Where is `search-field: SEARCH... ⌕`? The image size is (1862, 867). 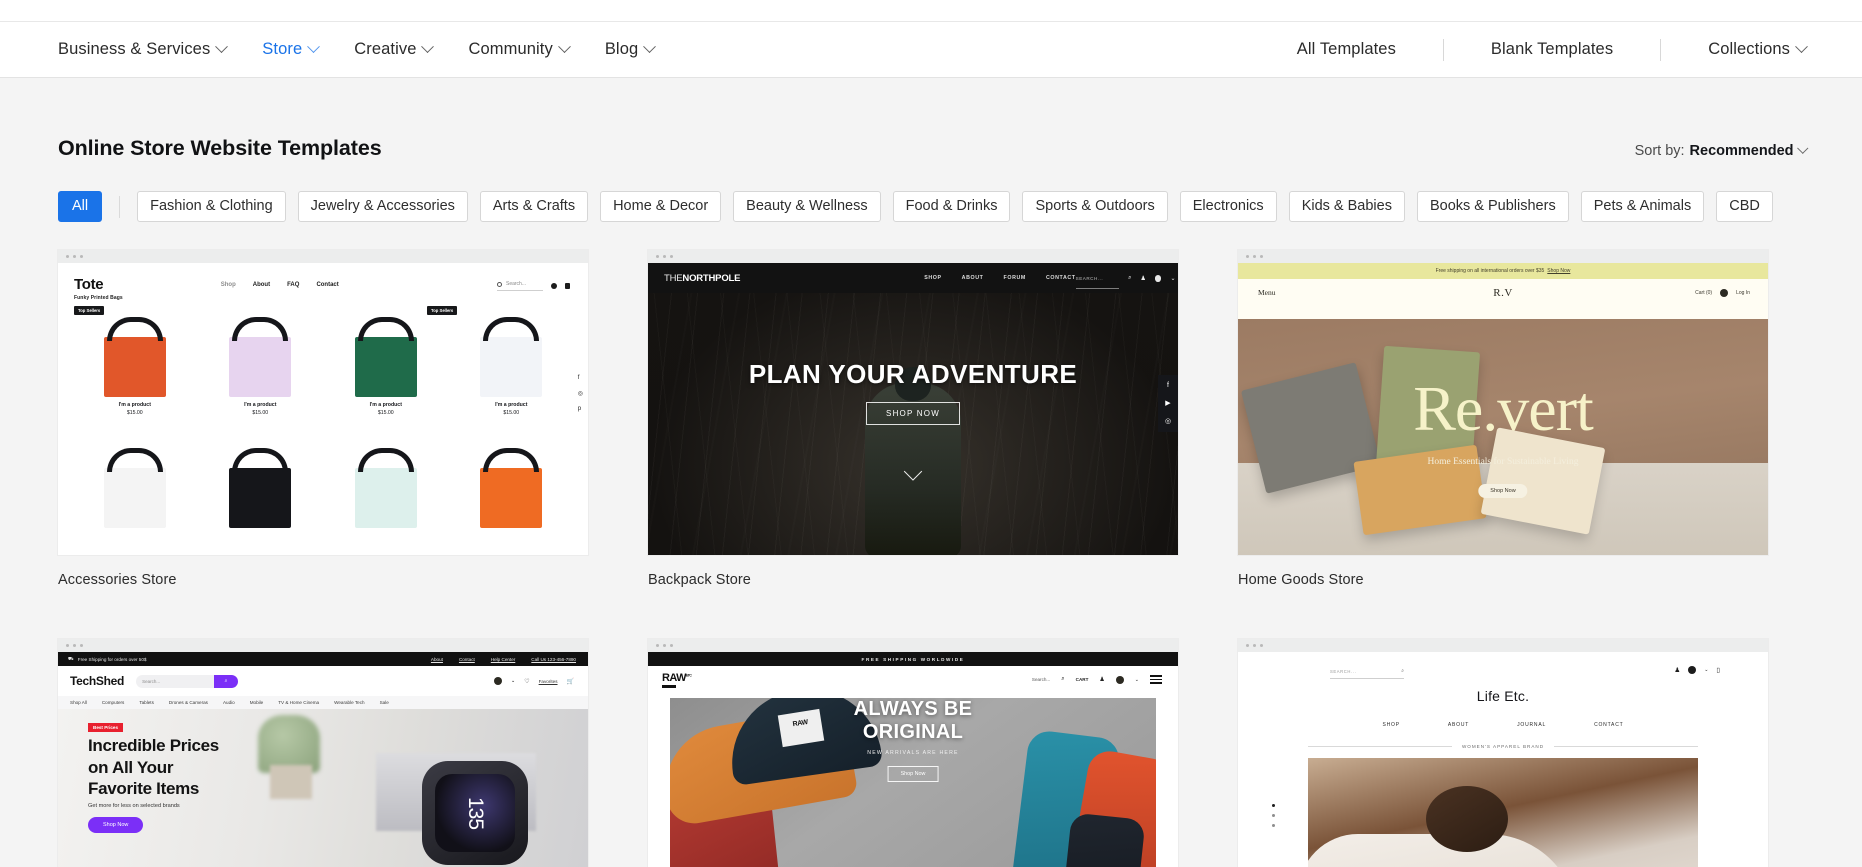 search-field: SEARCH... ⌕ is located at coordinates (1367, 673).